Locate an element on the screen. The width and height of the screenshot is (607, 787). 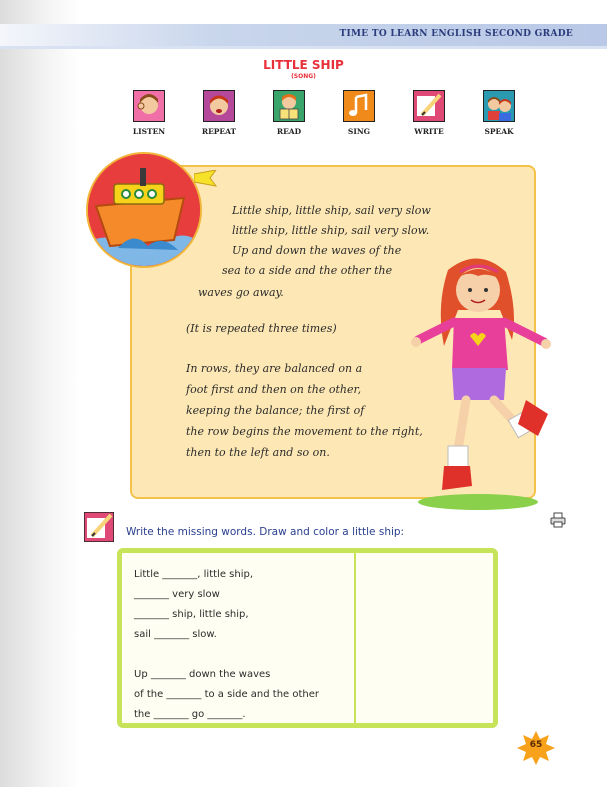
activity-read: READ is located at coordinates (289, 113).